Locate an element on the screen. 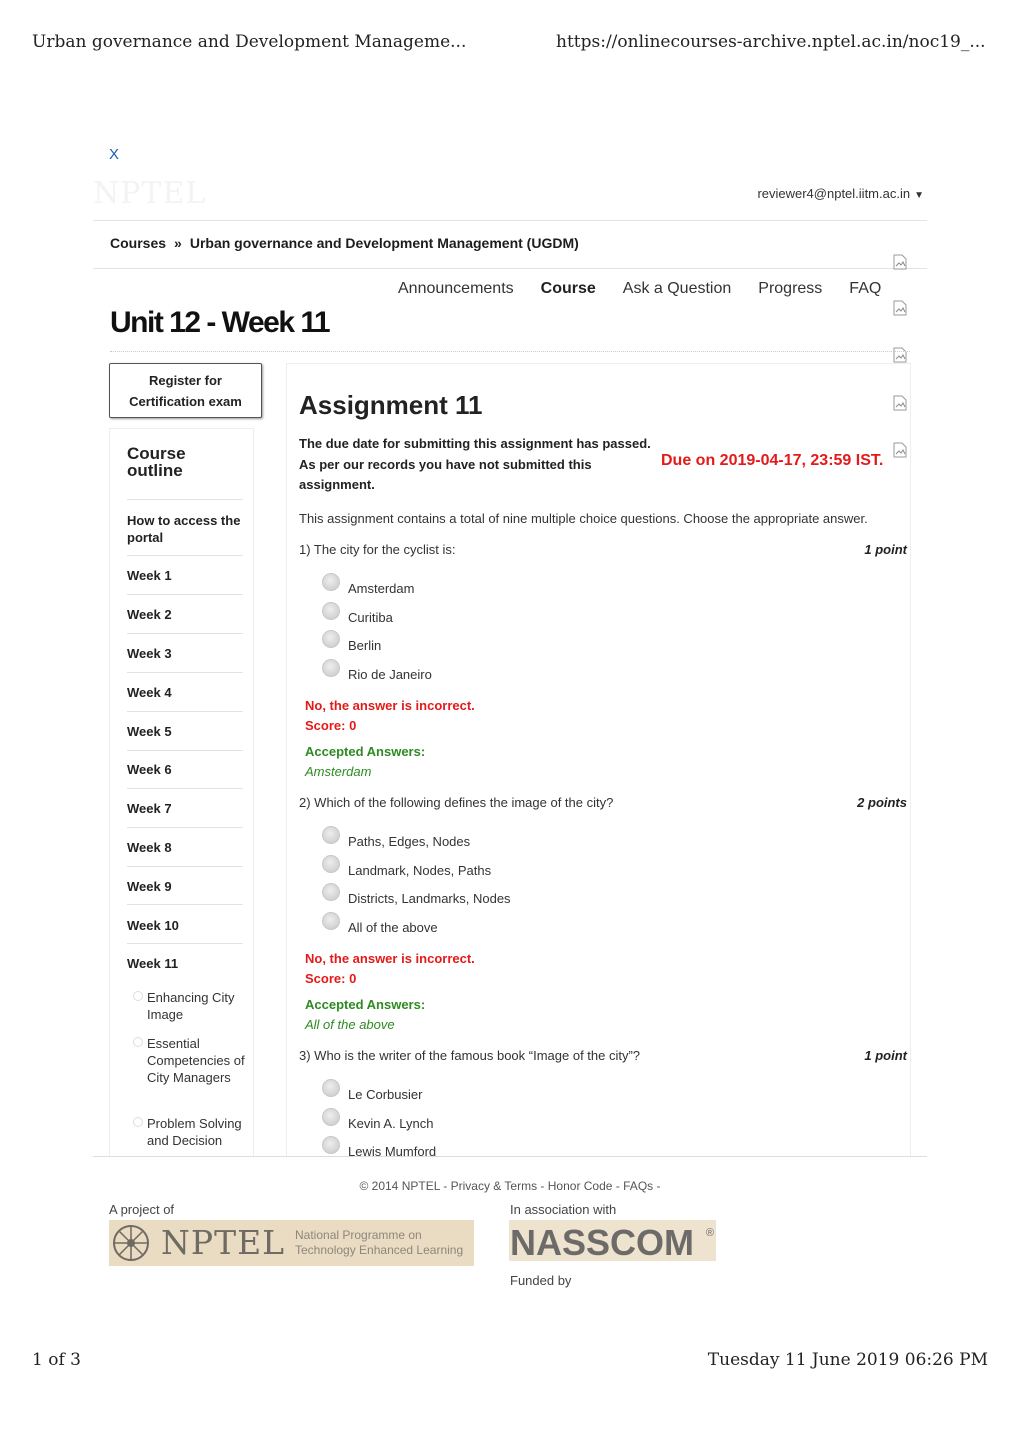 This screenshot has width=1020, height=1441. option-label: Landmark, Nodes, Paths is located at coordinates (420, 870).